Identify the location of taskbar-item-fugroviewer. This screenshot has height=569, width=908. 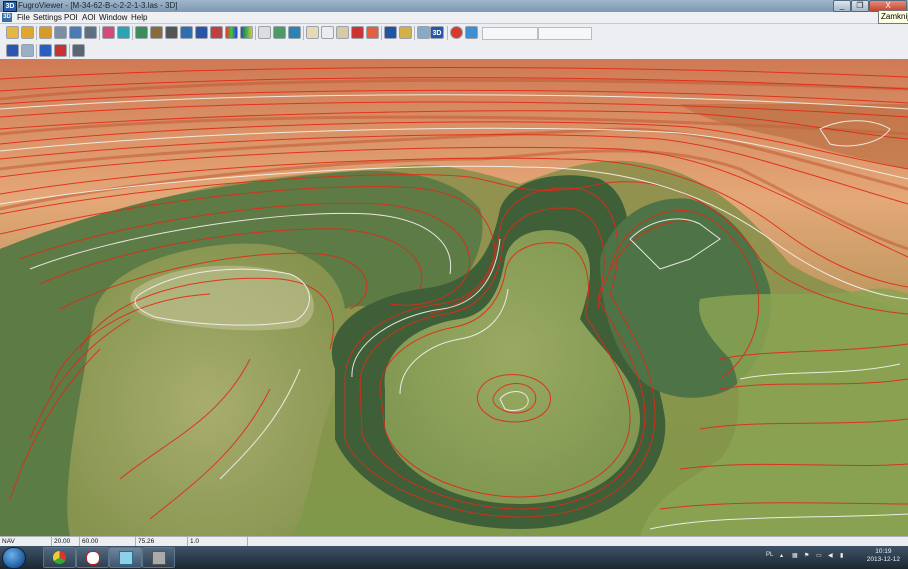
(125, 557).